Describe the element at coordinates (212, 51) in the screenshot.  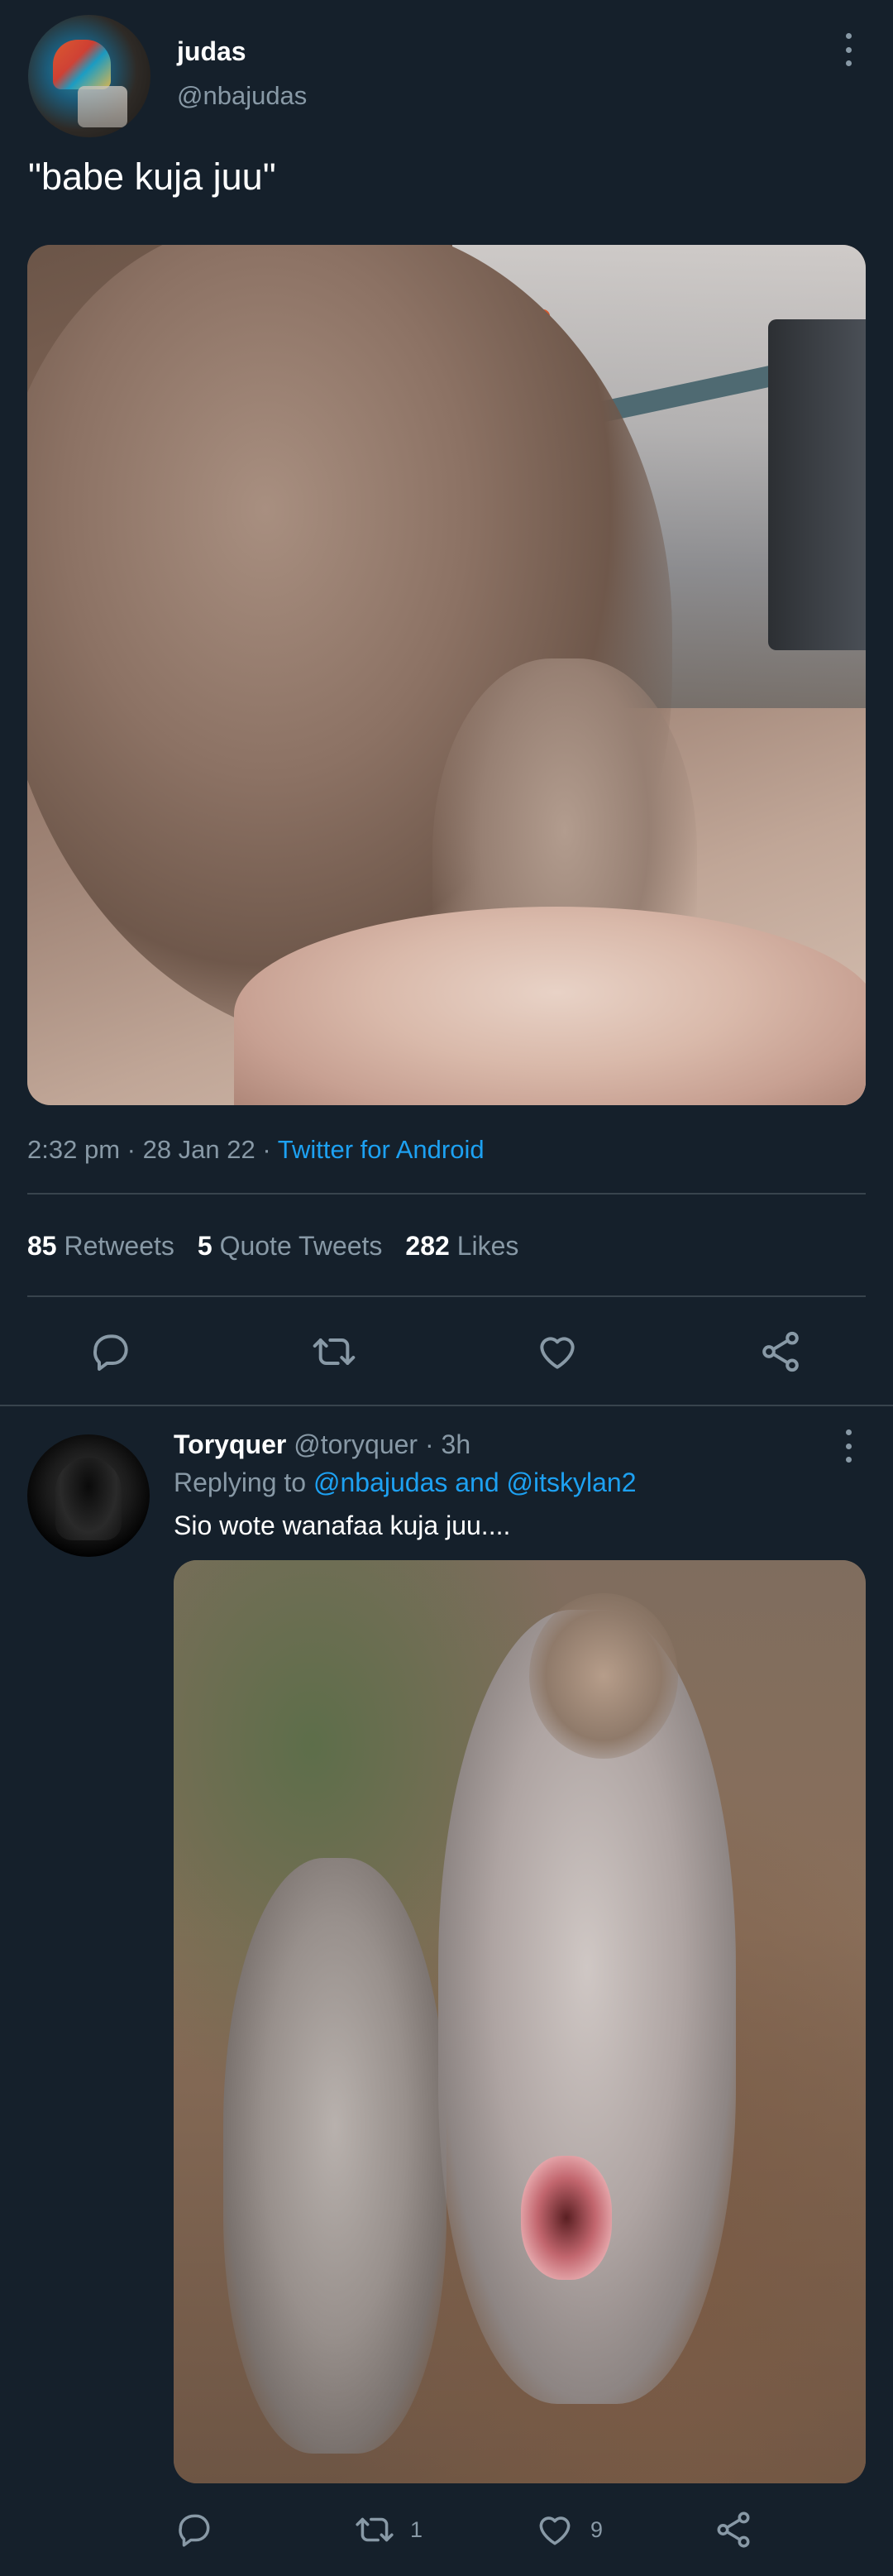
I see `author-name: judas` at that location.